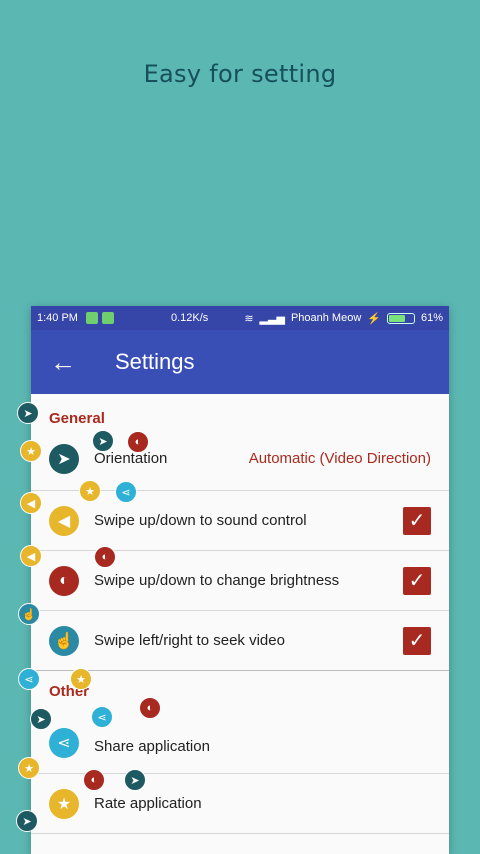  I want to click on signal-icon: ▂▃▅, so click(272, 318).